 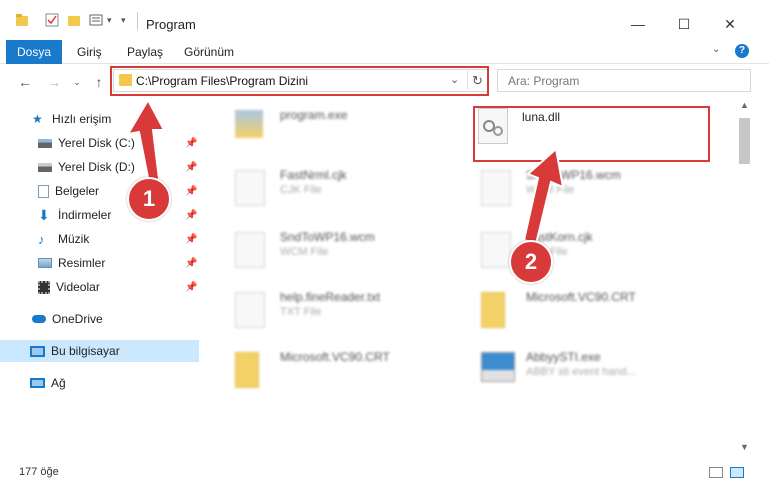 What do you see at coordinates (531, 262) in the screenshot?
I see `callout-badge-2: 2` at bounding box center [531, 262].